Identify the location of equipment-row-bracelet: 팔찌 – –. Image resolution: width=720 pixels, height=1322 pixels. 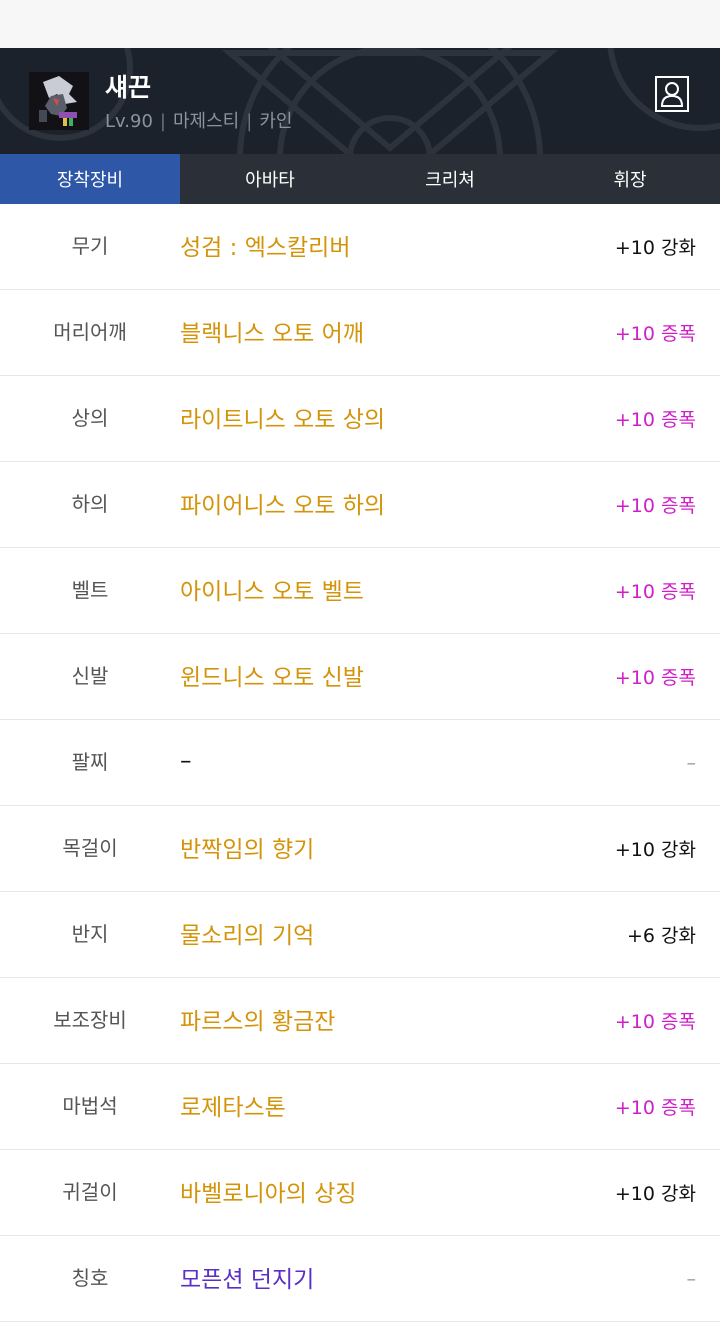
(360, 763).